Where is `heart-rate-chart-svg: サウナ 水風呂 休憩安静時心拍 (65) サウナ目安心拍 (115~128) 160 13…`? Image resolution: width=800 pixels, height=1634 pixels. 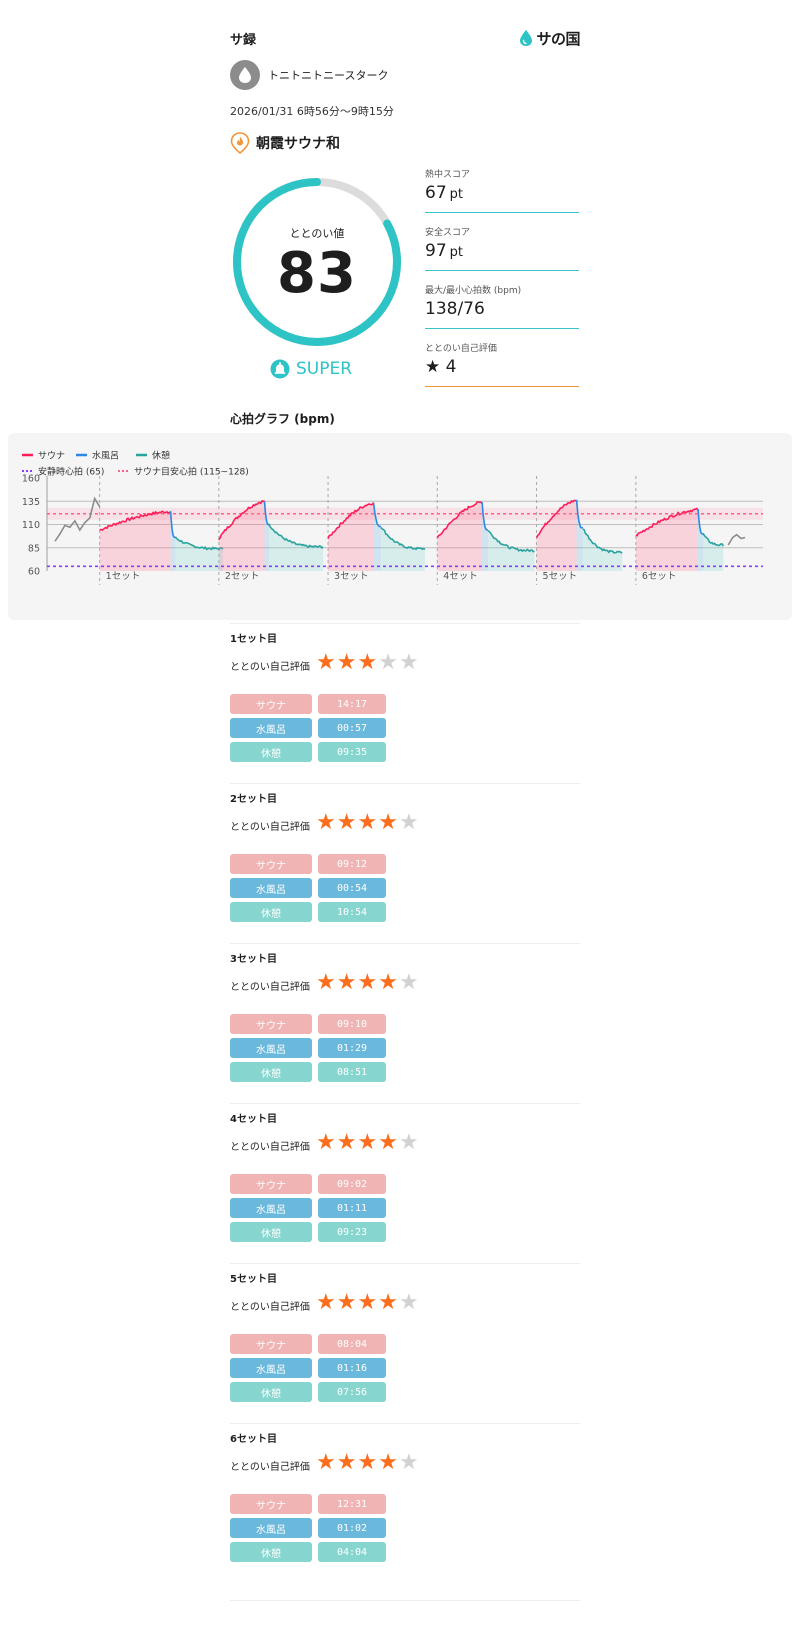 heart-rate-chart-svg: サウナ 水風呂 休憩安静時心拍 (65) サウナ目安心拍 (115~128) 160 13… is located at coordinates (392, 517).